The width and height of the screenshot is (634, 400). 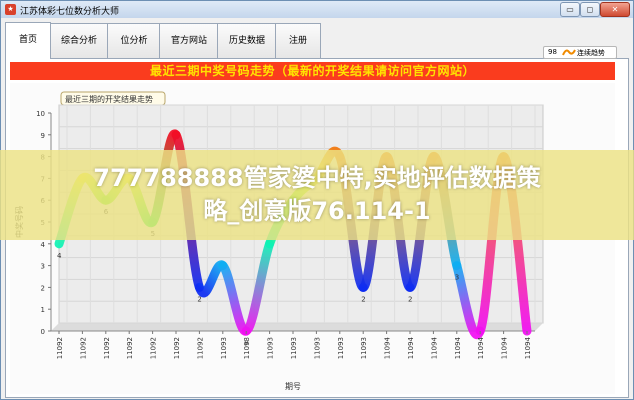 I want to click on chart-title: 最近三期的开奖结果走势, so click(x=109, y=99).